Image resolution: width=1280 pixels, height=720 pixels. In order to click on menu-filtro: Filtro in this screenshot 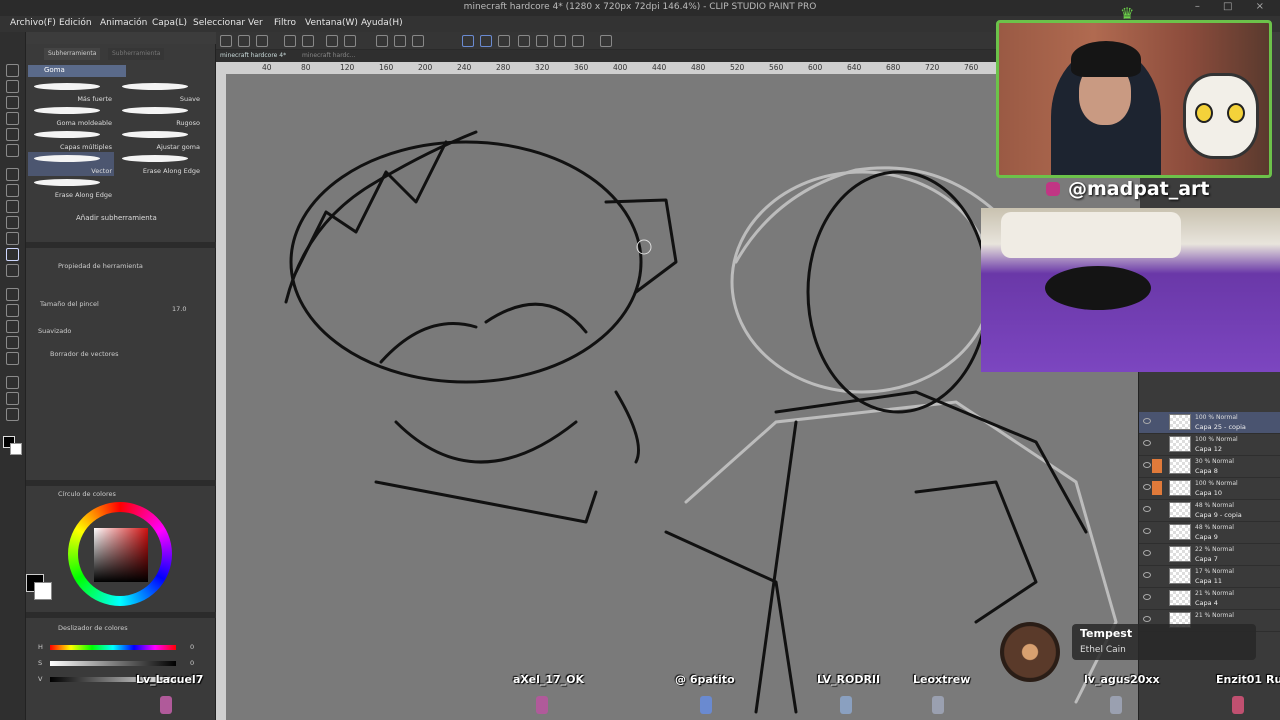, I will do `click(285, 23)`.